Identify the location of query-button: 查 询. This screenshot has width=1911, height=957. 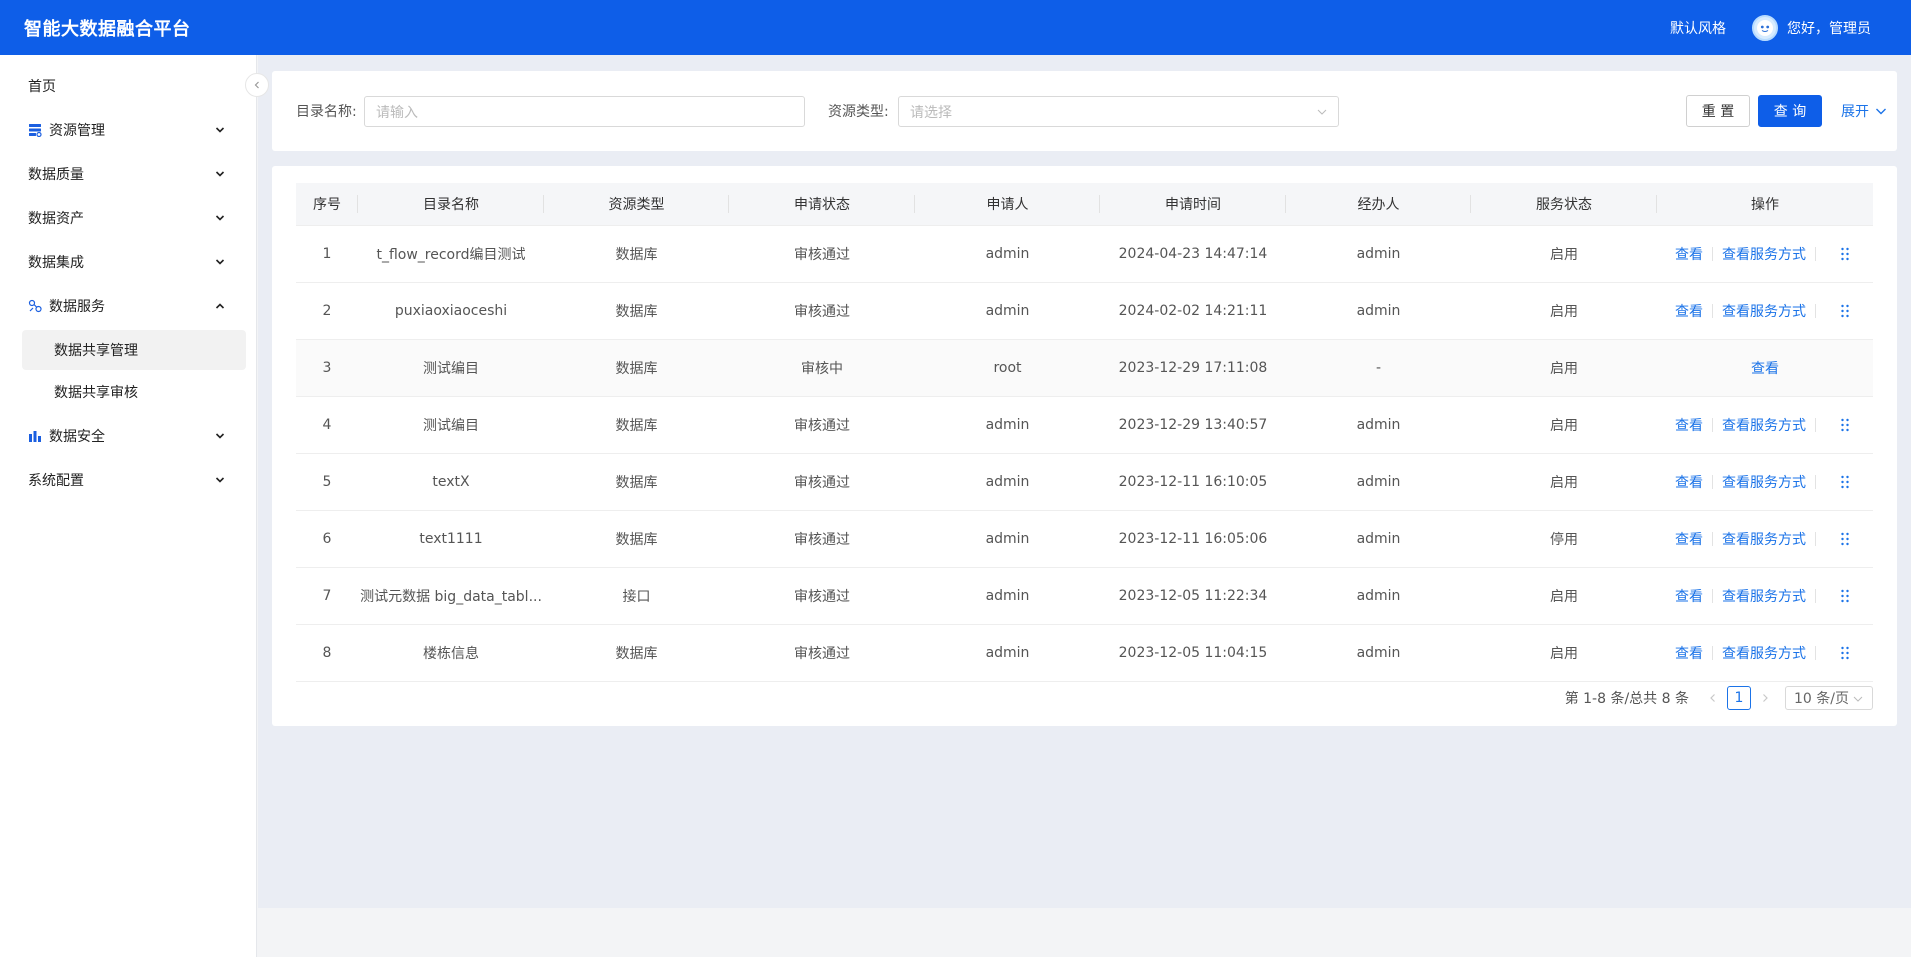
(1790, 111).